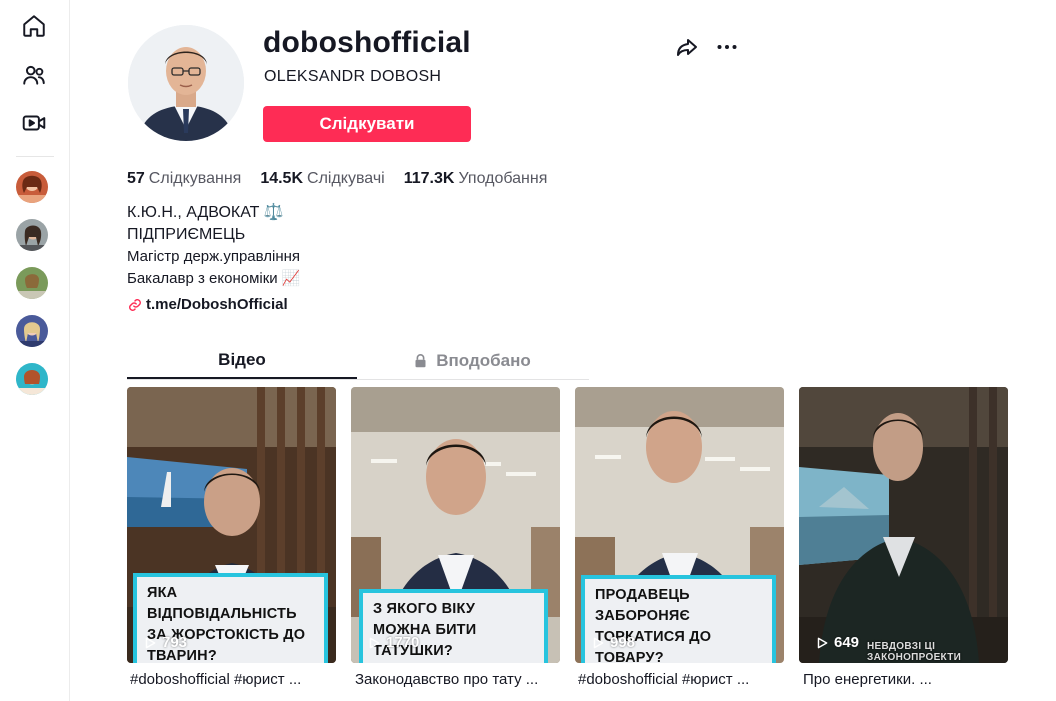 The height and width of the screenshot is (701, 1056). I want to click on view-count: 998, so click(613, 642).